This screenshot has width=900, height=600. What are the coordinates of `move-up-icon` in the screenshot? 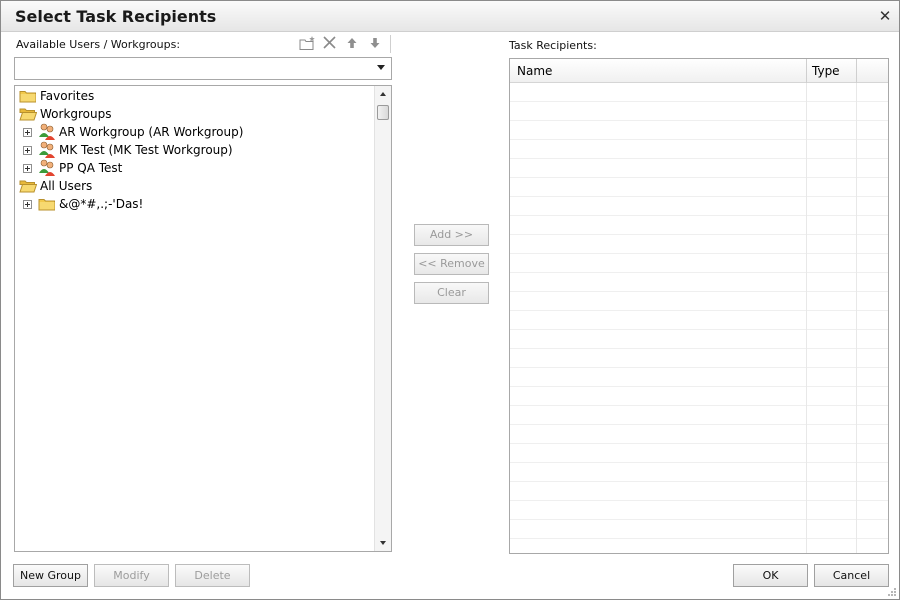 It's located at (353, 43).